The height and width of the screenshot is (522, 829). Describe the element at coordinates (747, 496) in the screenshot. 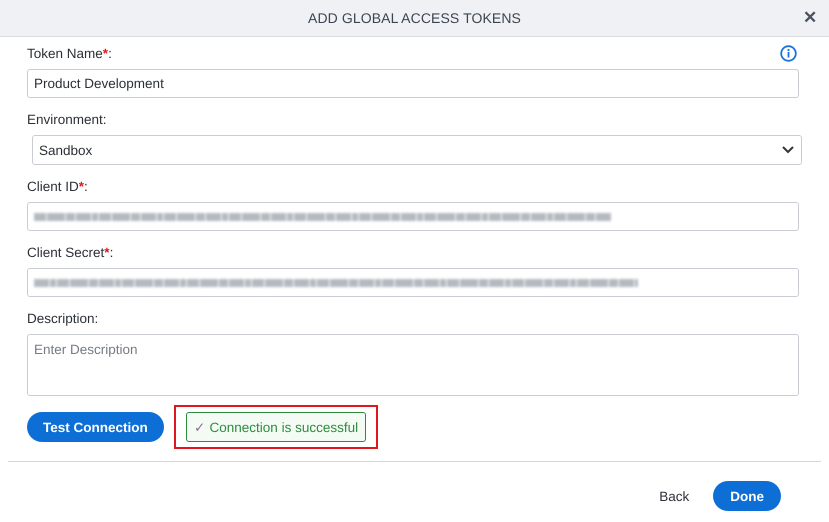

I see `done-button: Done` at that location.